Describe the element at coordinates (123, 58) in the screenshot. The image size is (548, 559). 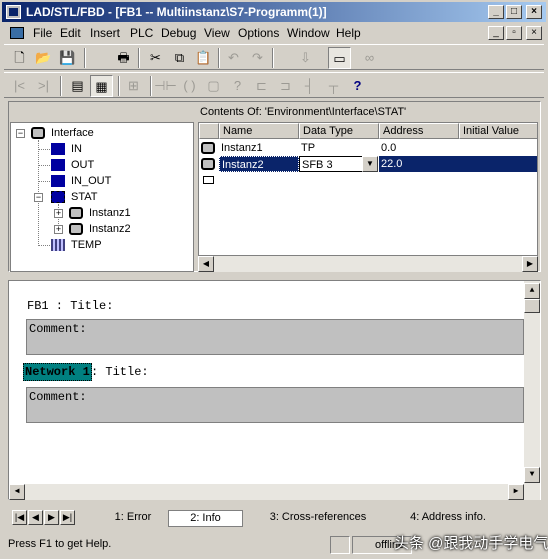
I see `print-icon: 🖶` at that location.